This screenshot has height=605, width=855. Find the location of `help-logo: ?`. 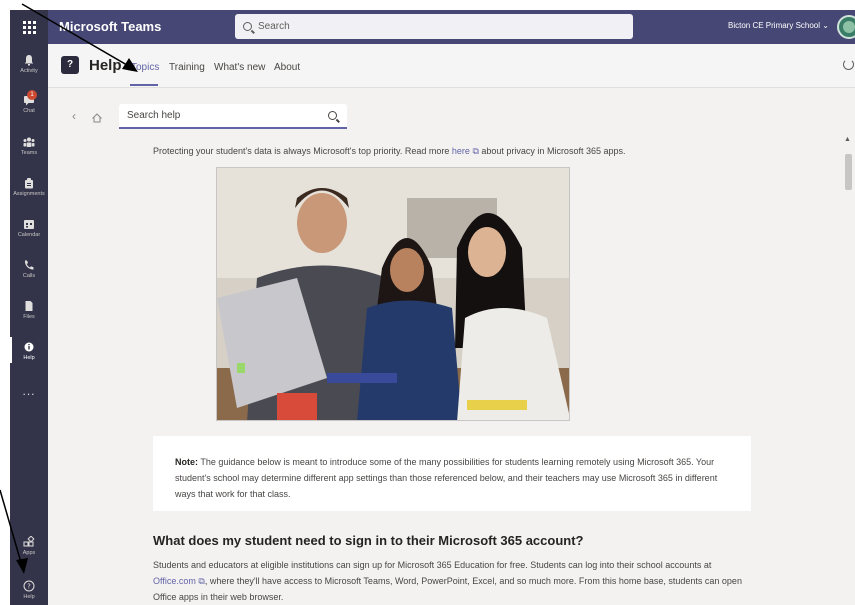

help-logo: ? is located at coordinates (70, 65).